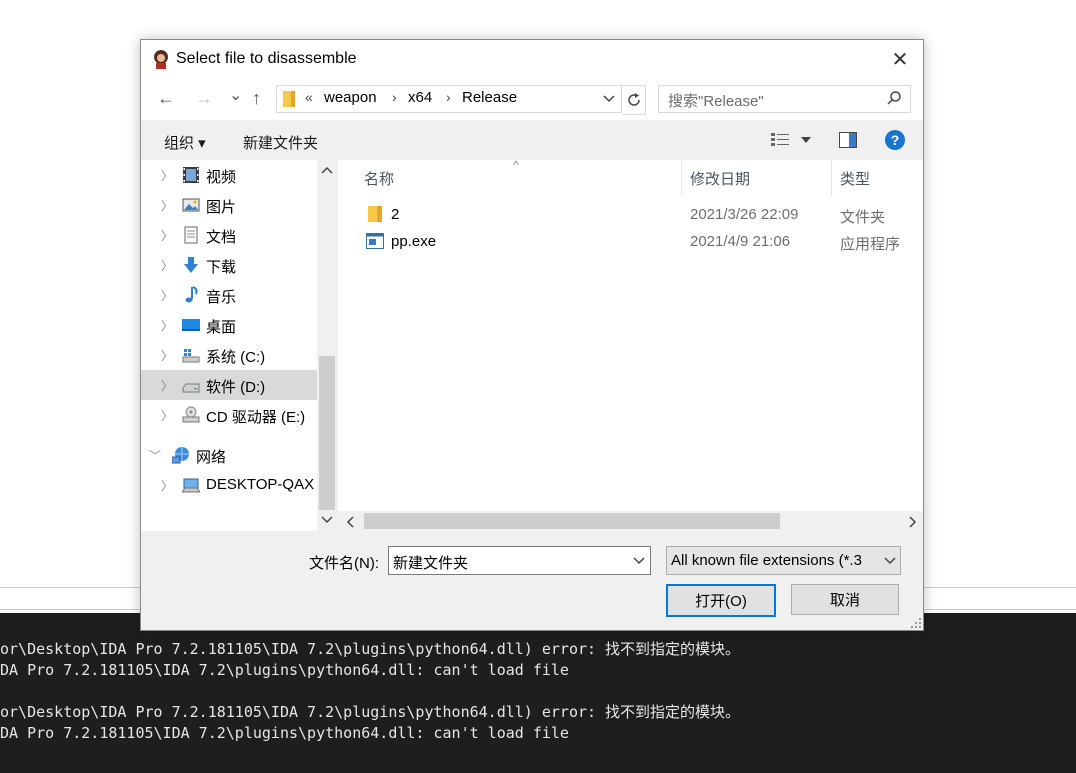 This screenshot has height=773, width=1076. Describe the element at coordinates (191, 205) in the screenshot. I see `pictures-icon` at that location.